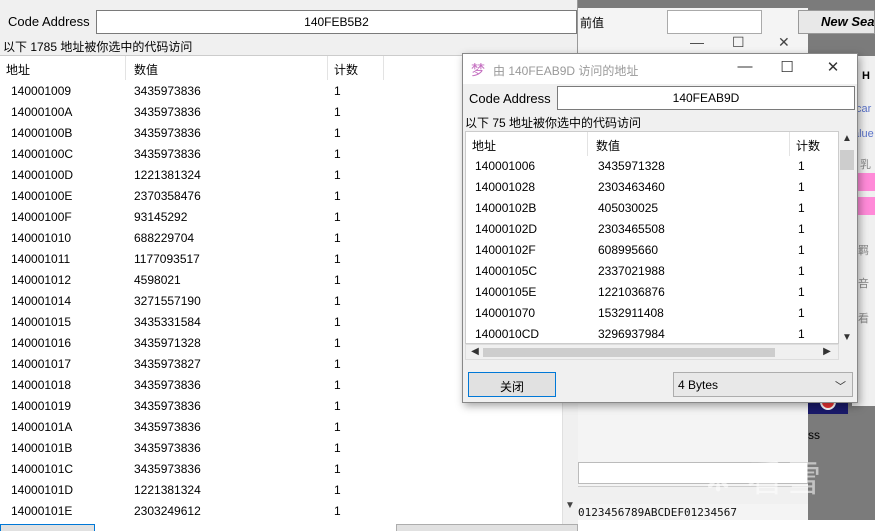 Image resolution: width=875 pixels, height=531 pixels. I want to click on scroll-up-icon: ▲, so click(847, 138).